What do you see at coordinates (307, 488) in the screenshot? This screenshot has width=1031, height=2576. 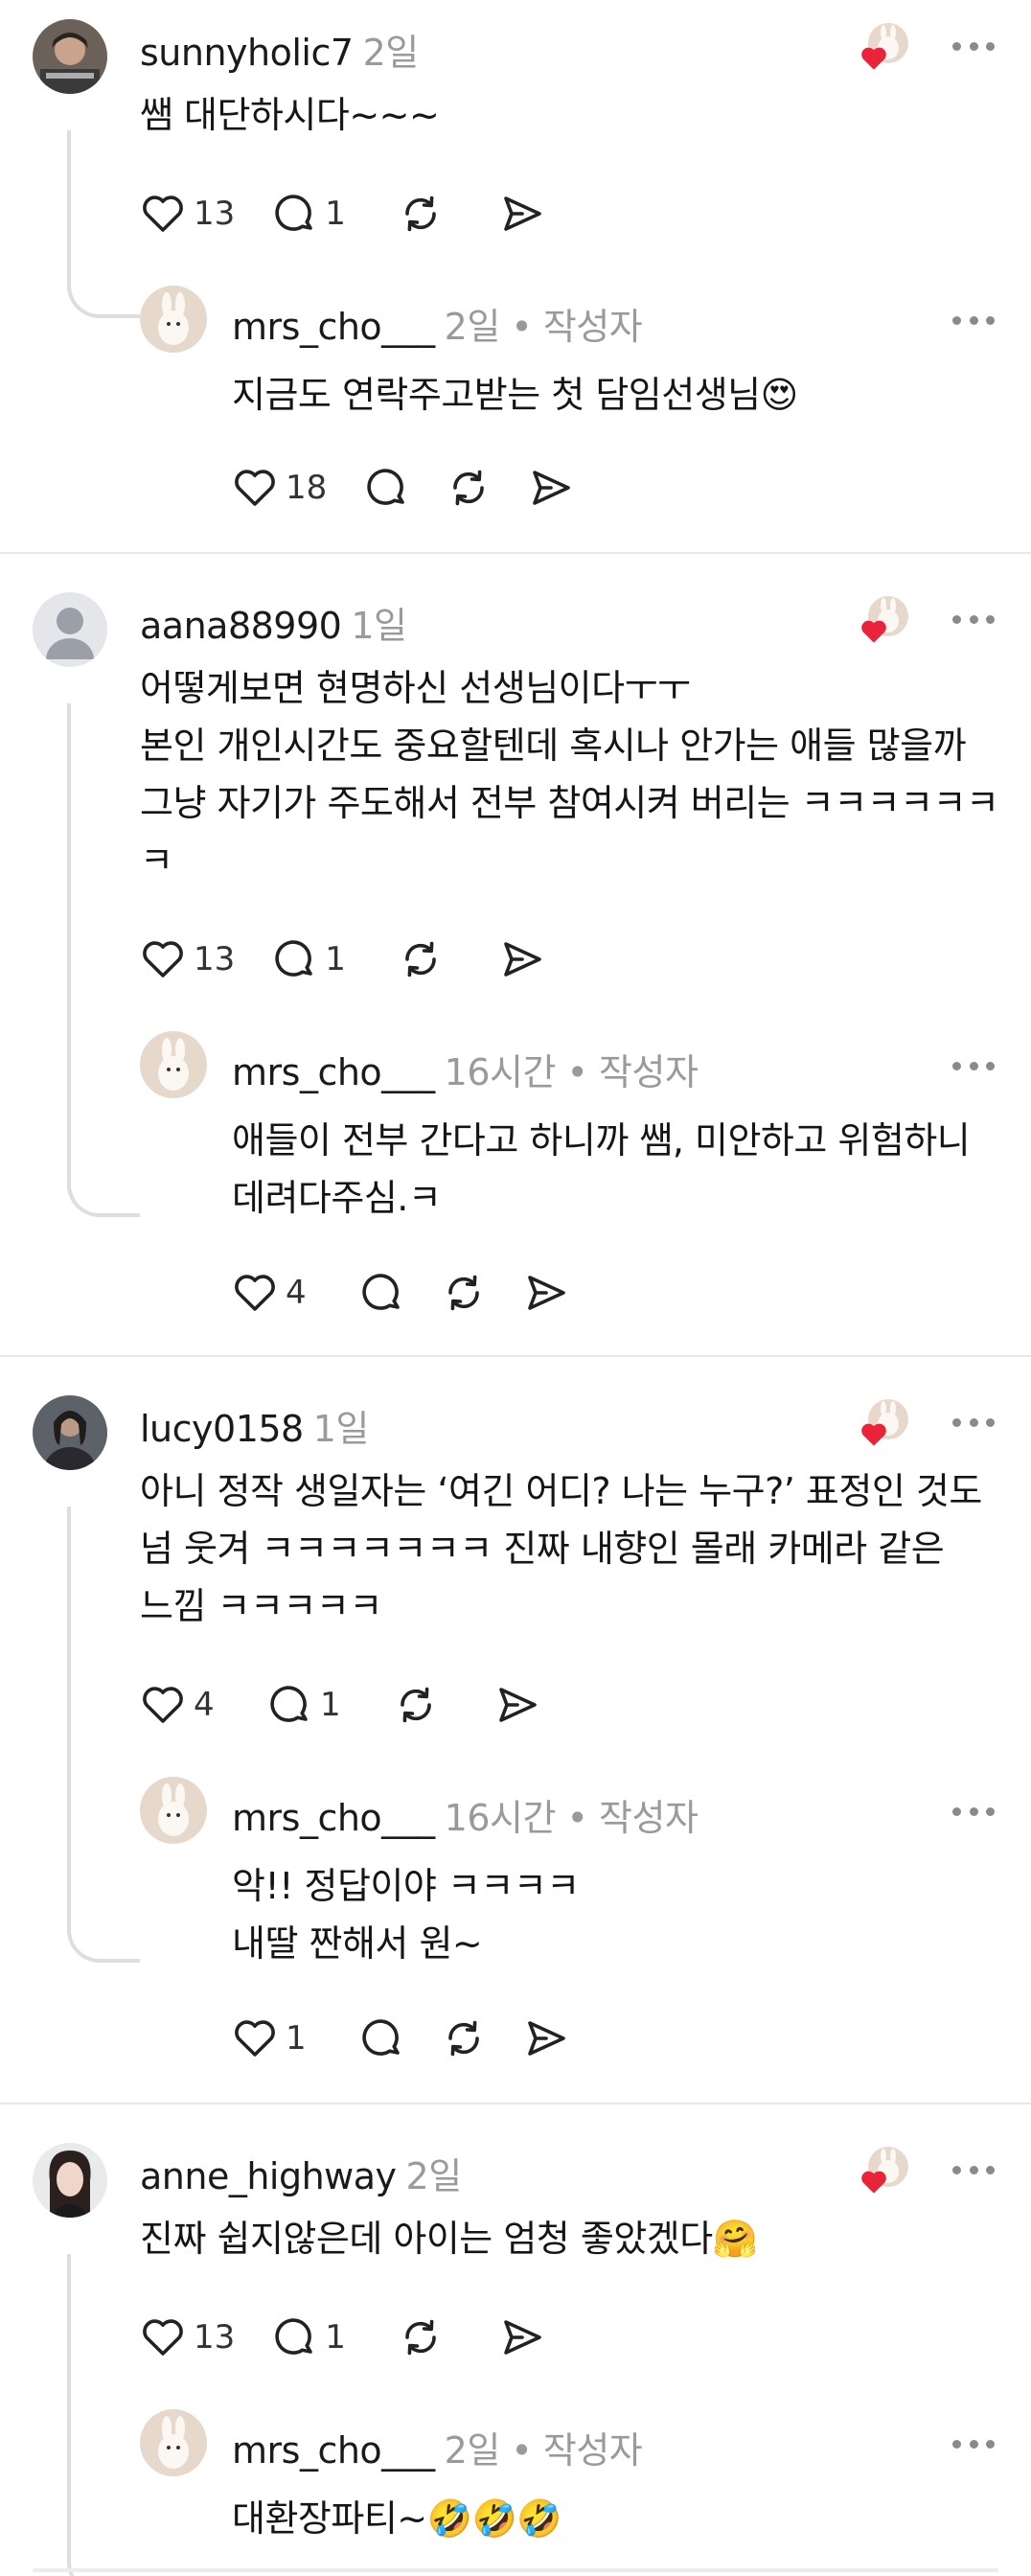 I see `like-count: 18` at bounding box center [307, 488].